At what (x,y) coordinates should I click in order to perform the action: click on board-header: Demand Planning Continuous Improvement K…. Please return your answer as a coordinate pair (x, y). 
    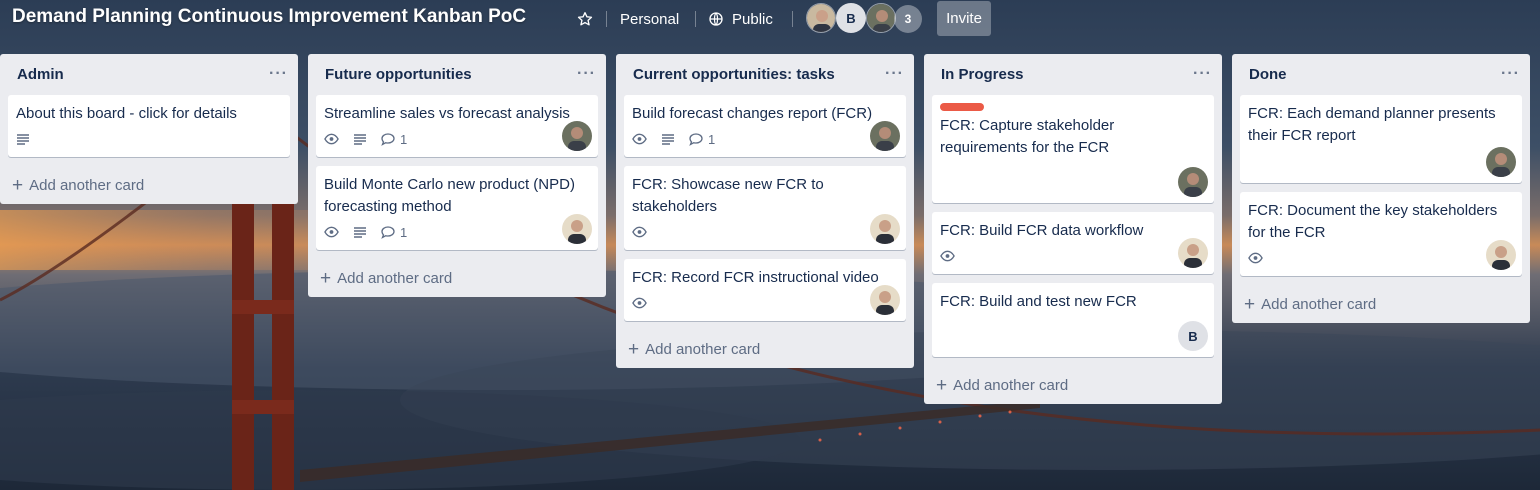
    Looking at the image, I should click on (770, 19).